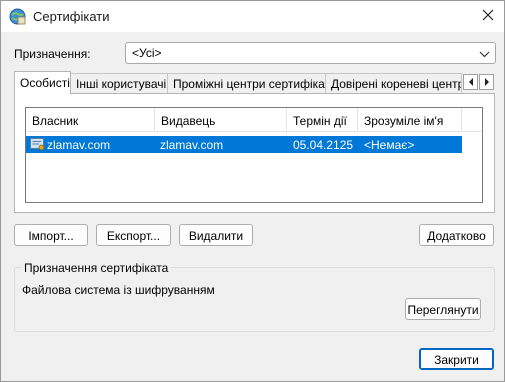 The width and height of the screenshot is (505, 382). What do you see at coordinates (17, 16) in the screenshot?
I see `certificate-app-icon` at bounding box center [17, 16].